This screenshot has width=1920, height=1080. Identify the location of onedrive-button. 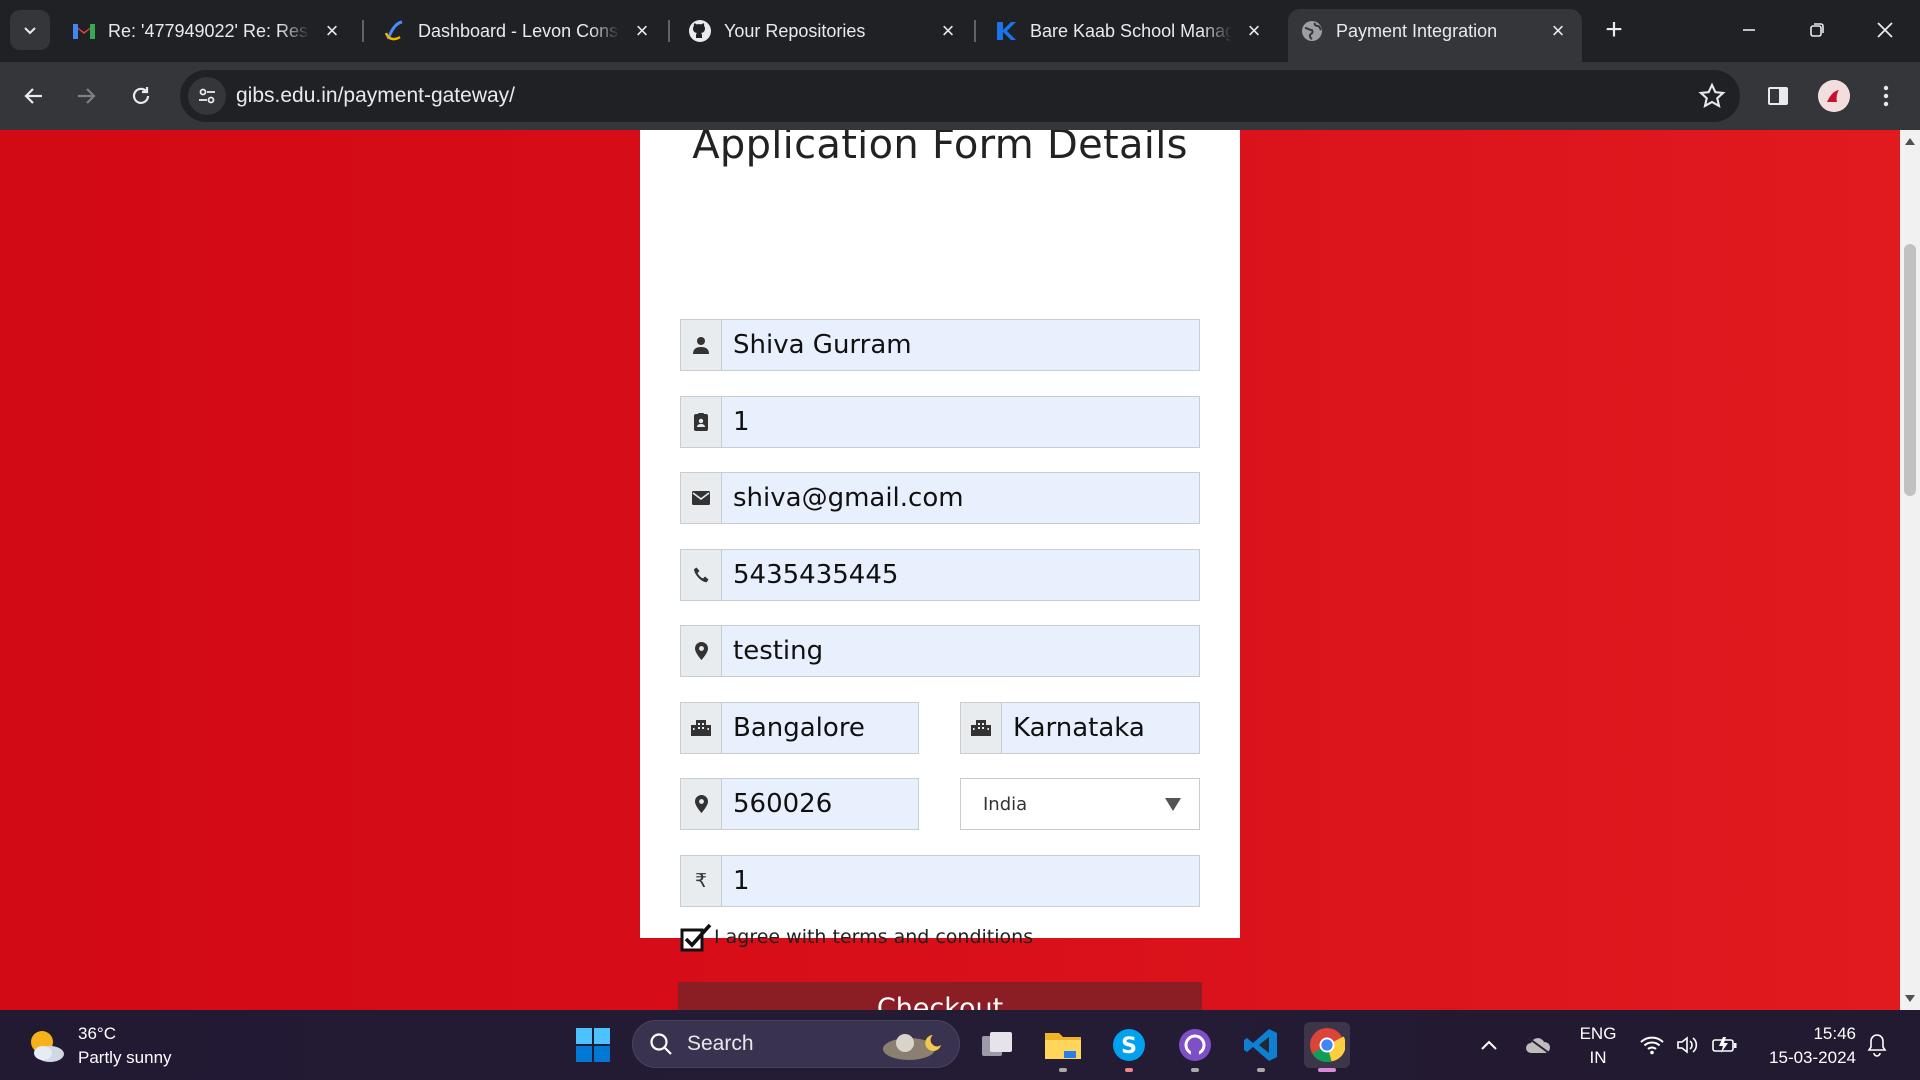
(1538, 1045).